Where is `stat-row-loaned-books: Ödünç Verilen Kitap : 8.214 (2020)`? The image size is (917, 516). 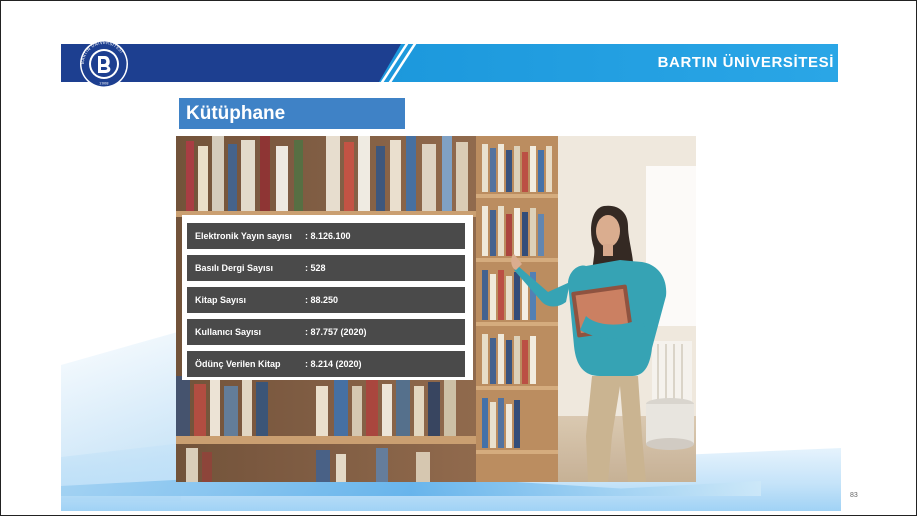
stat-row-loaned-books: Ödünç Verilen Kitap : 8.214 (2020) is located at coordinates (326, 364).